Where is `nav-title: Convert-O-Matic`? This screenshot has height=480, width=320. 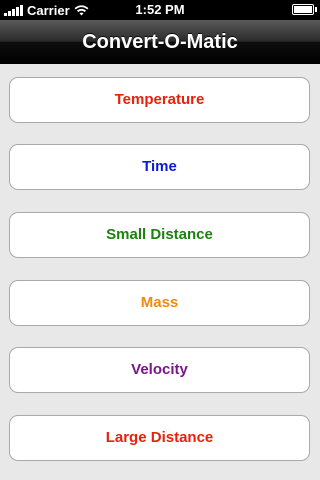
nav-title: Convert-O-Matic is located at coordinates (160, 42).